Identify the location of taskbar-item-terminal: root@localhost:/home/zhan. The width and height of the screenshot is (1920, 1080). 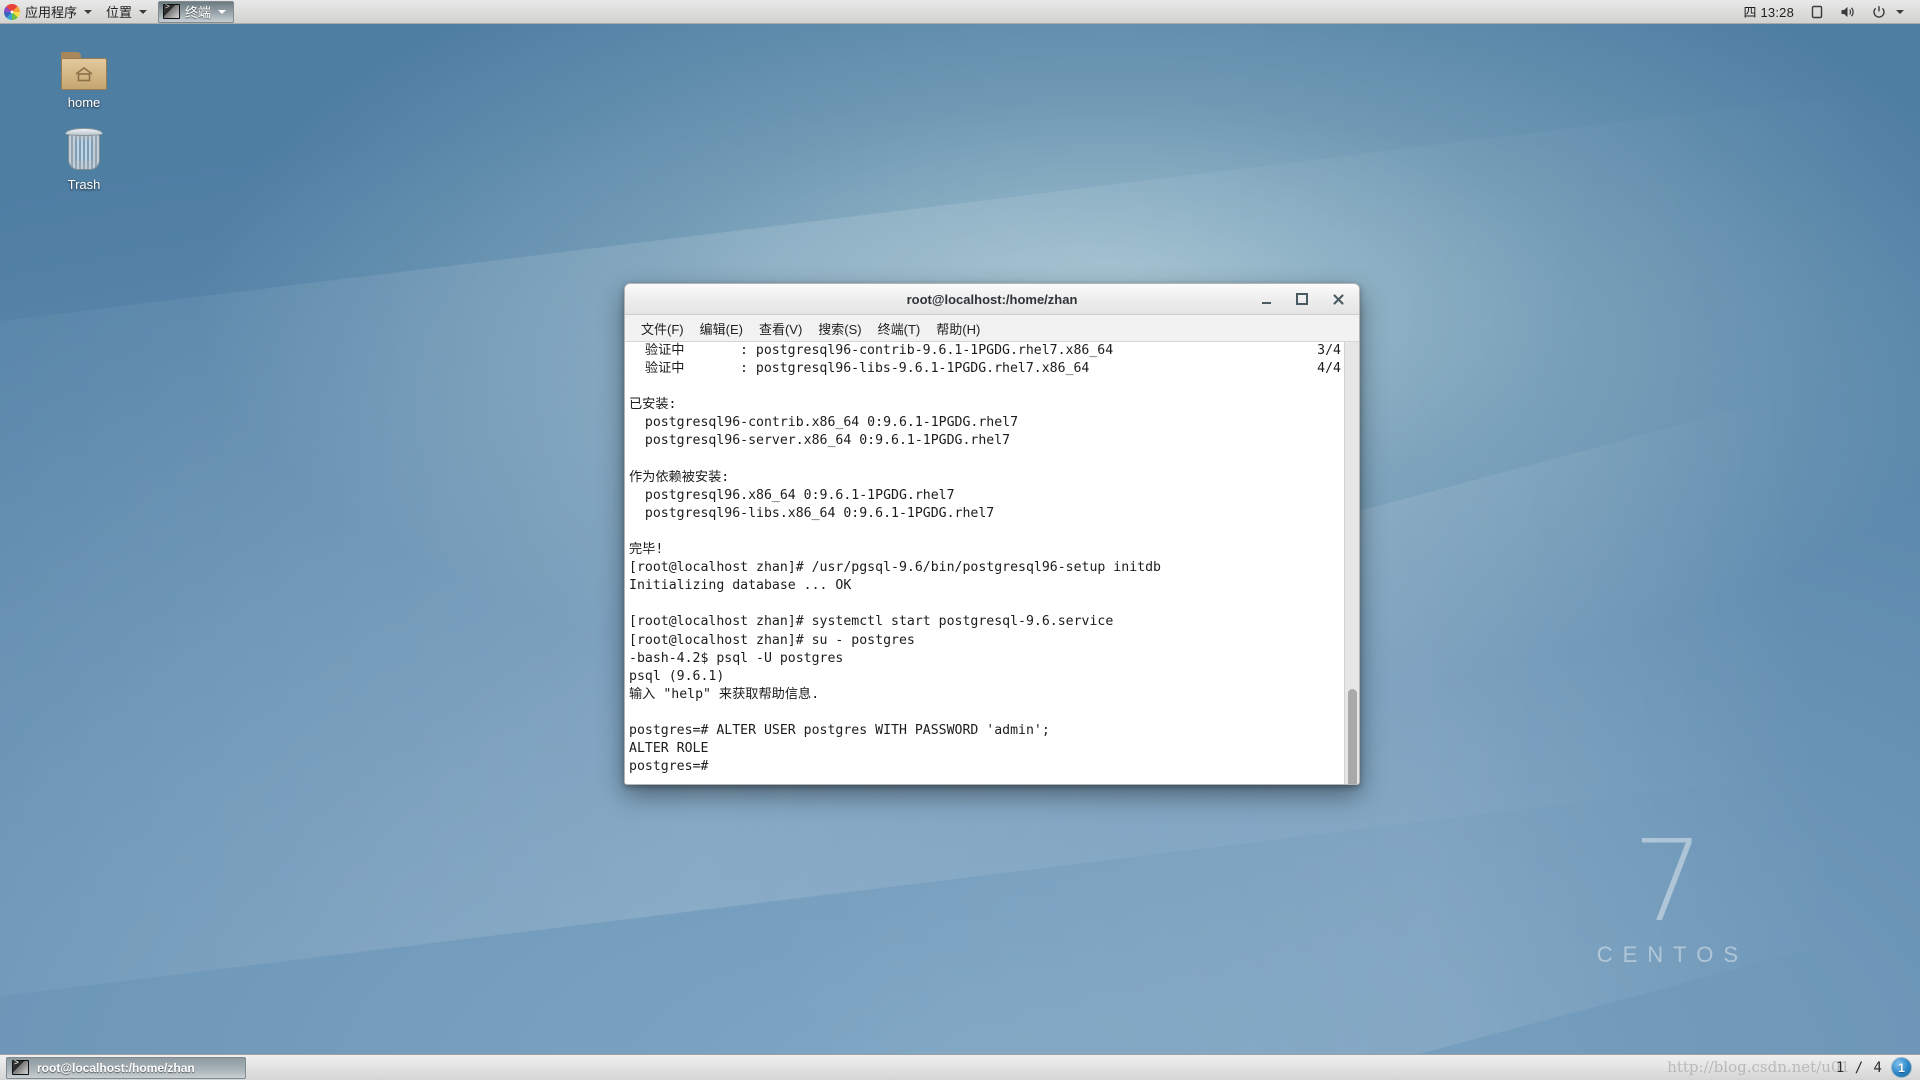
(126, 1067).